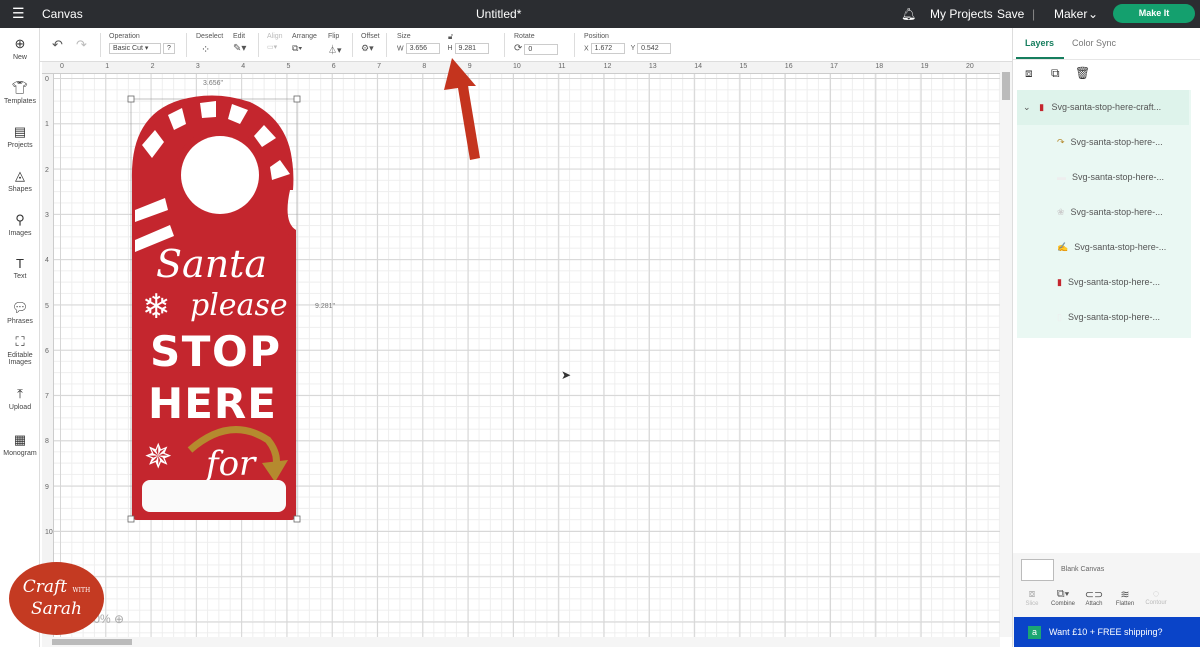  What do you see at coordinates (20, 407) in the screenshot?
I see `sidebar-label: Upload` at bounding box center [20, 407].